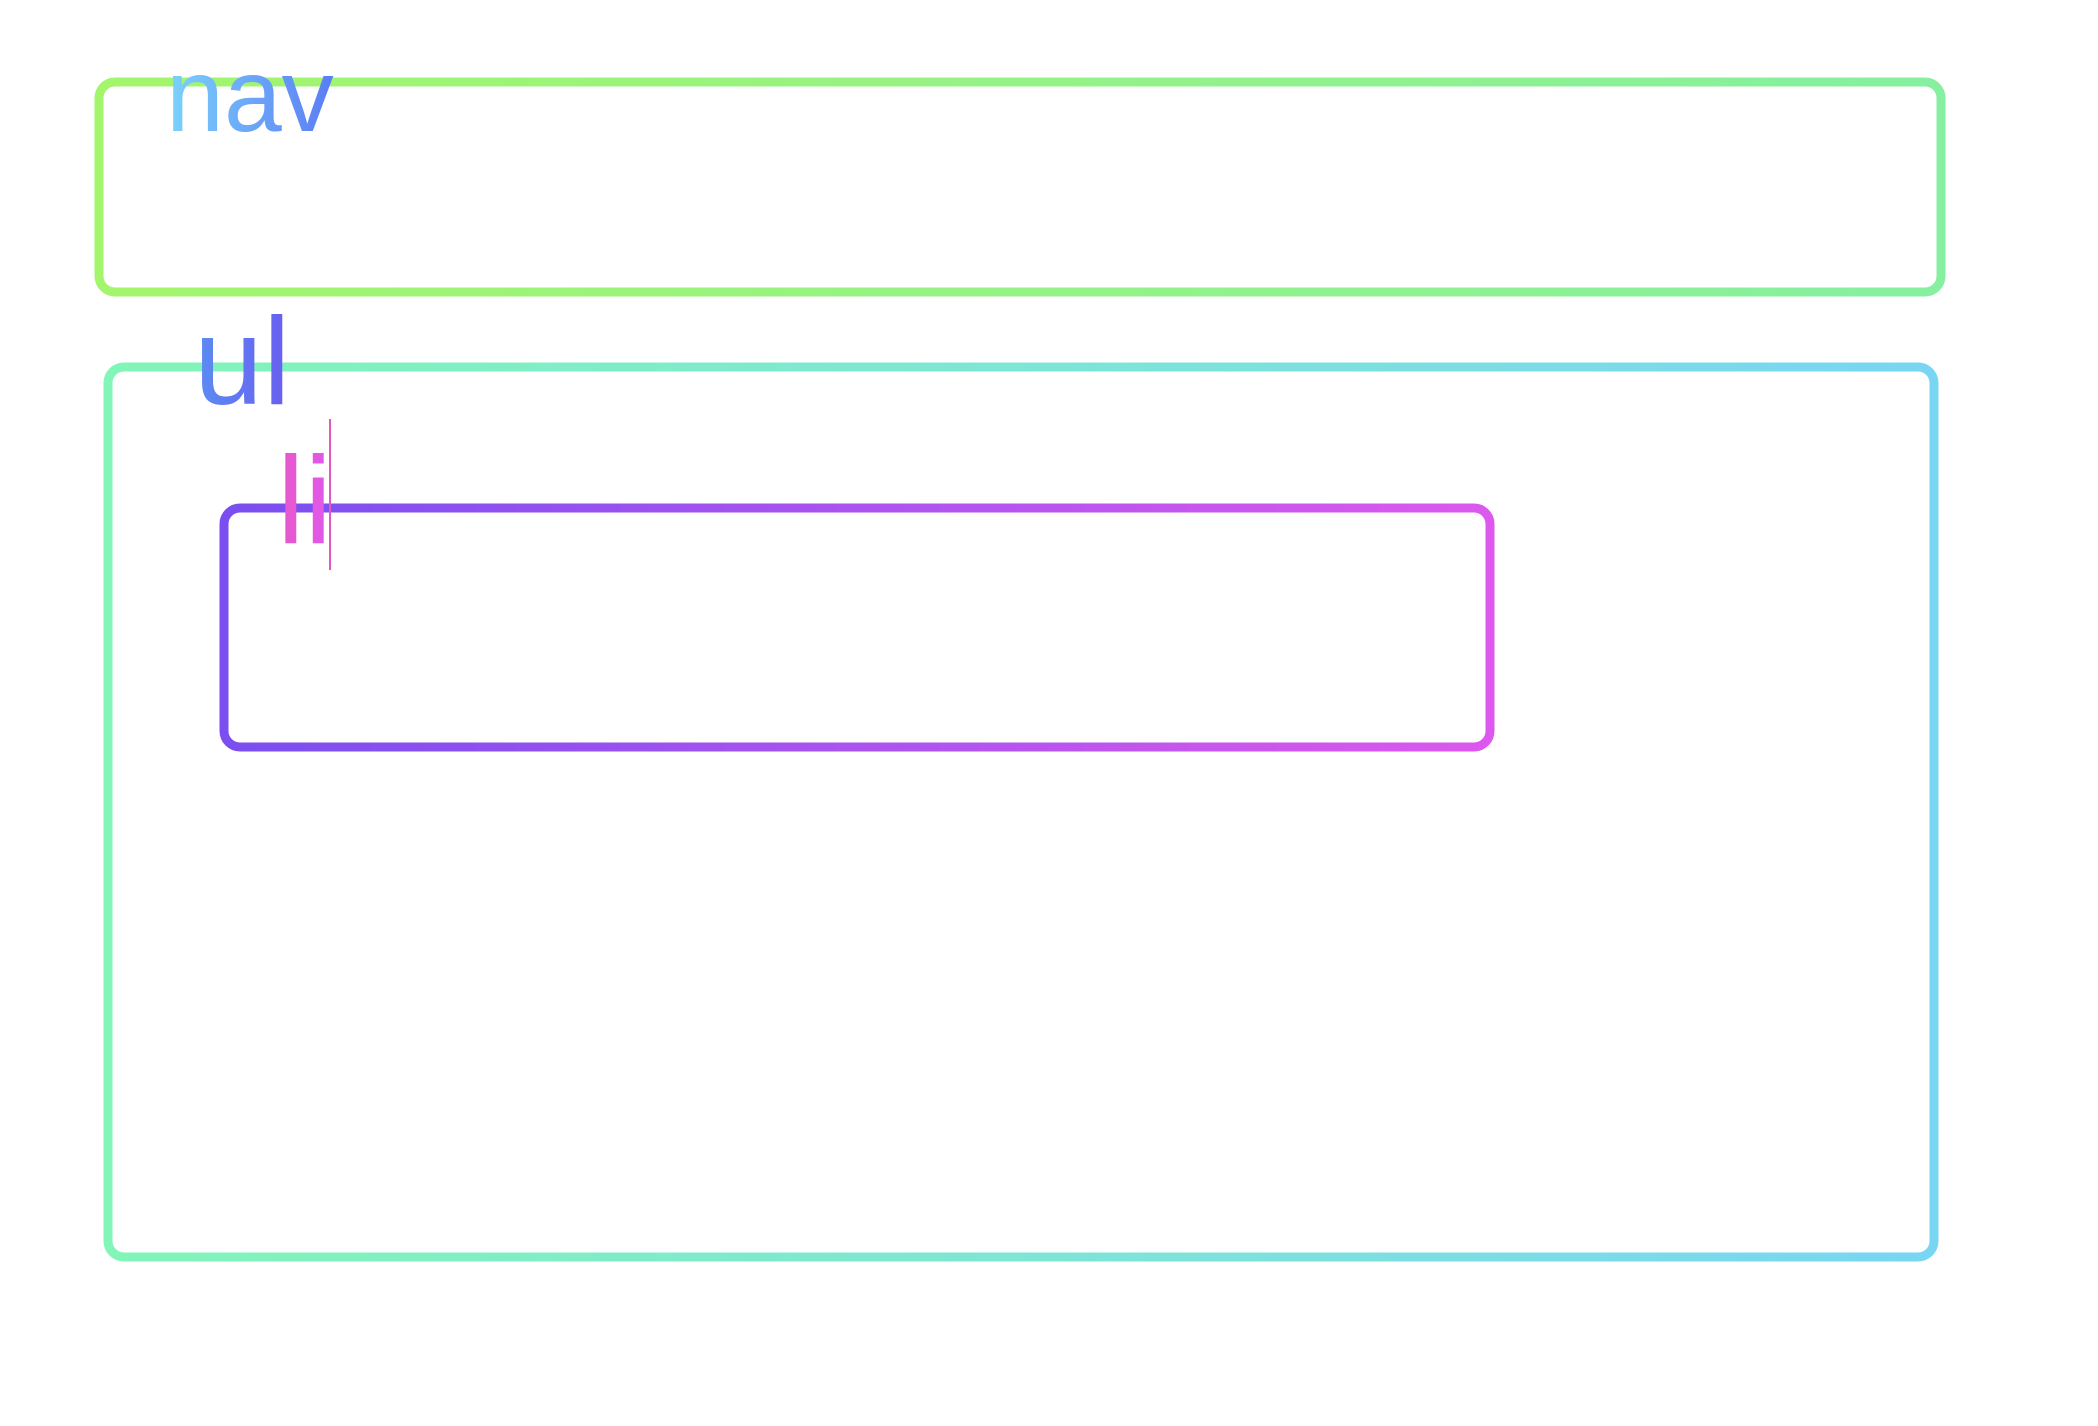 This screenshot has width=2098, height=1426. Describe the element at coordinates (1020, 187) in the screenshot. I see `nav-box-border` at that location.